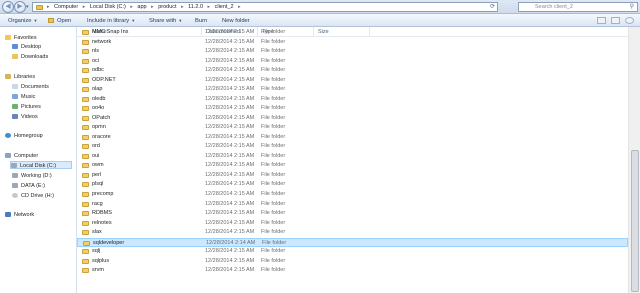 The height and width of the screenshot is (293, 640). What do you see at coordinates (19, 215) in the screenshot?
I see `nav-network: Network` at bounding box center [19, 215].